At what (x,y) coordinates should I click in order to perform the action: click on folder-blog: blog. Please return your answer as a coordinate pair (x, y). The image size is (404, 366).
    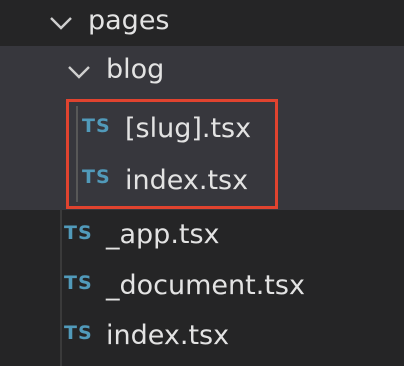
    Looking at the image, I should click on (202, 72).